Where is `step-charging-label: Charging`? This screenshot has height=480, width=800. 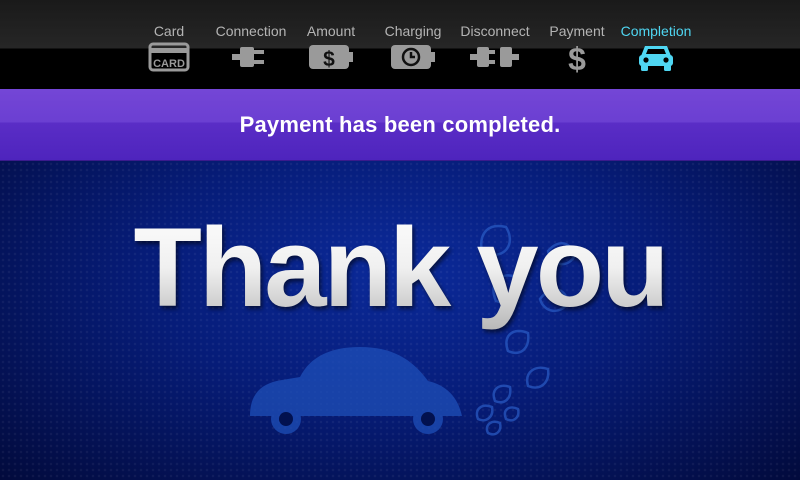
step-charging-label: Charging is located at coordinates (413, 31).